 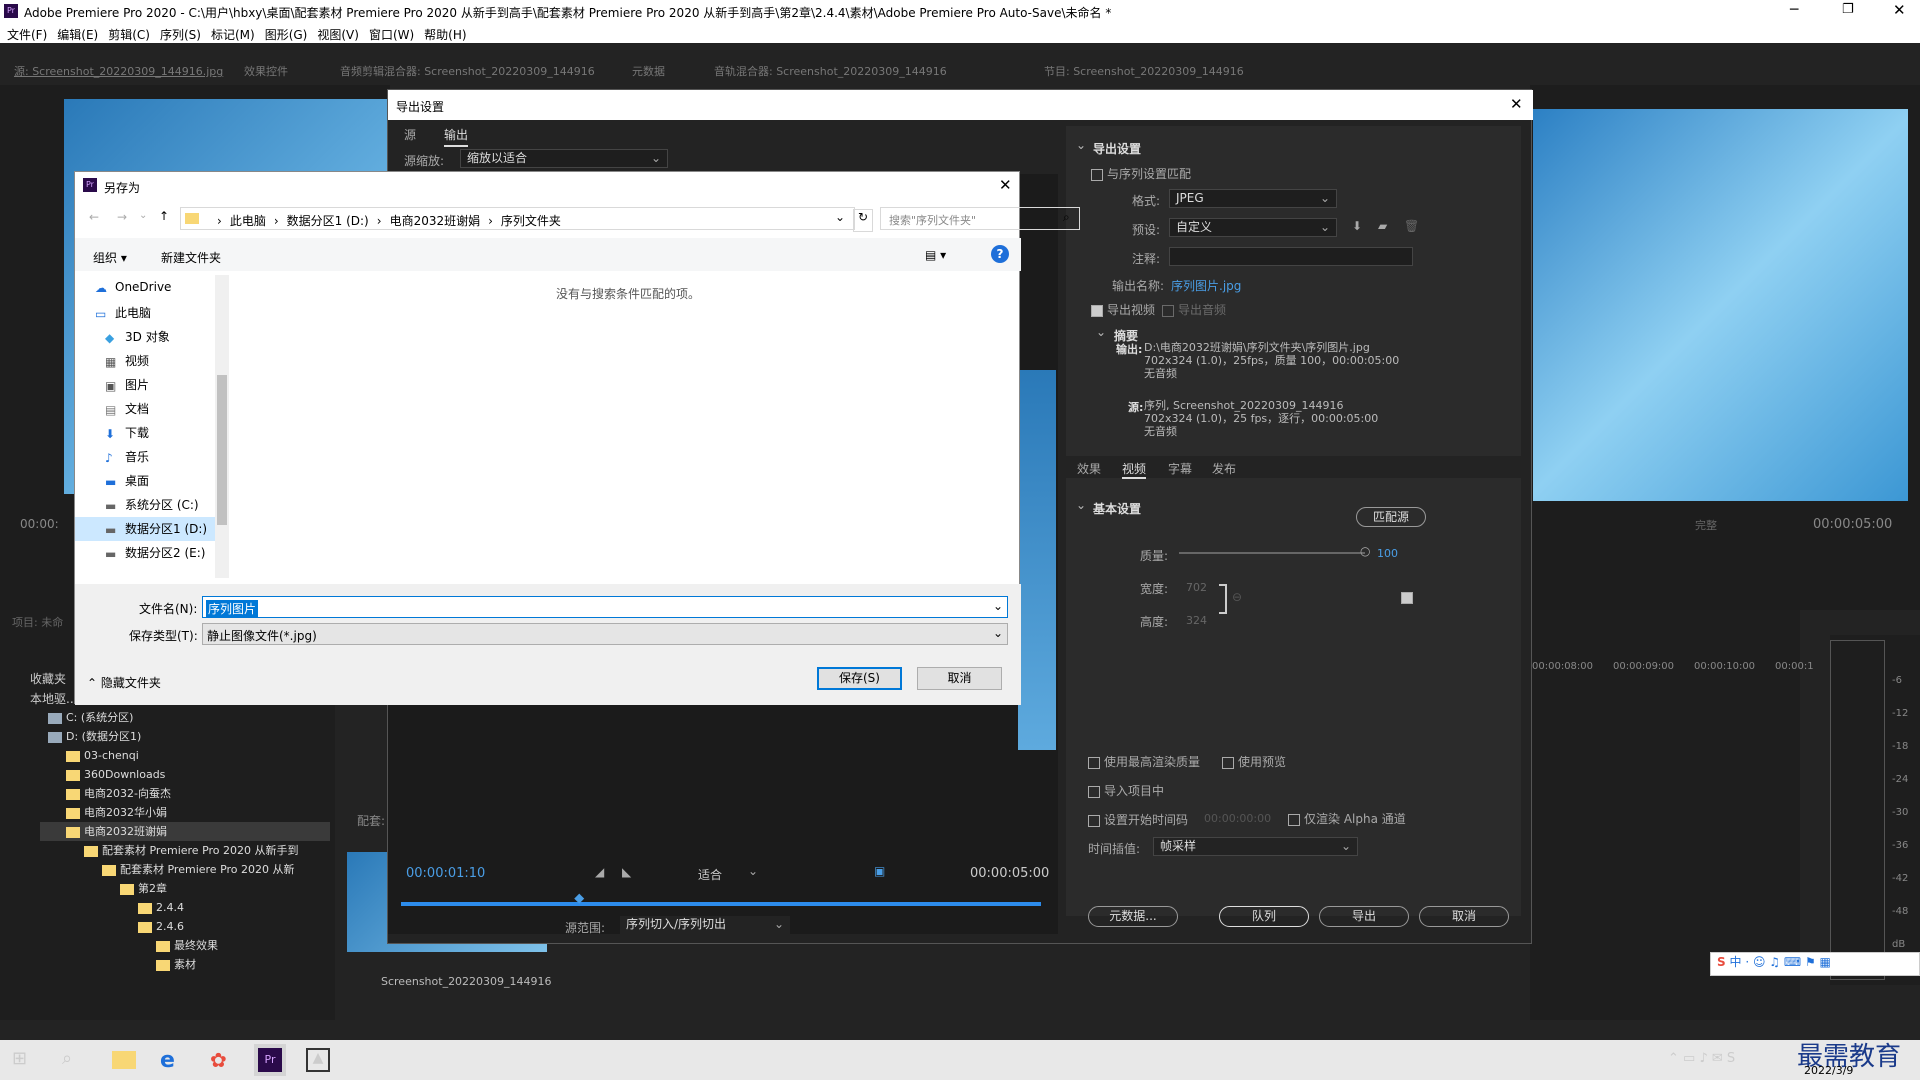 What do you see at coordinates (1254, 761) in the screenshot?
I see `use-preview-checkbox: 使用预览` at bounding box center [1254, 761].